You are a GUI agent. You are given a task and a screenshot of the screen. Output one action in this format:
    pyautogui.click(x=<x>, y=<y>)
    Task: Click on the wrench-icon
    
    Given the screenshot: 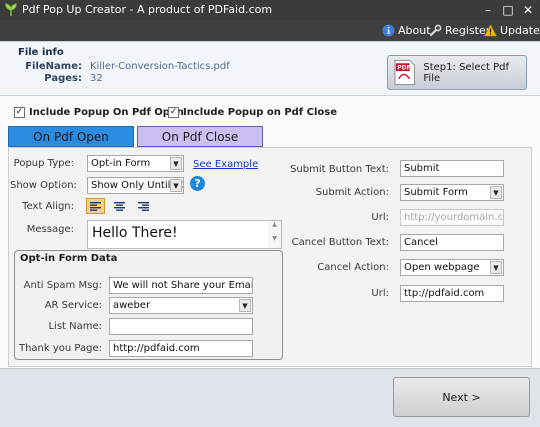 What is the action you would take?
    pyautogui.click(x=435, y=30)
    